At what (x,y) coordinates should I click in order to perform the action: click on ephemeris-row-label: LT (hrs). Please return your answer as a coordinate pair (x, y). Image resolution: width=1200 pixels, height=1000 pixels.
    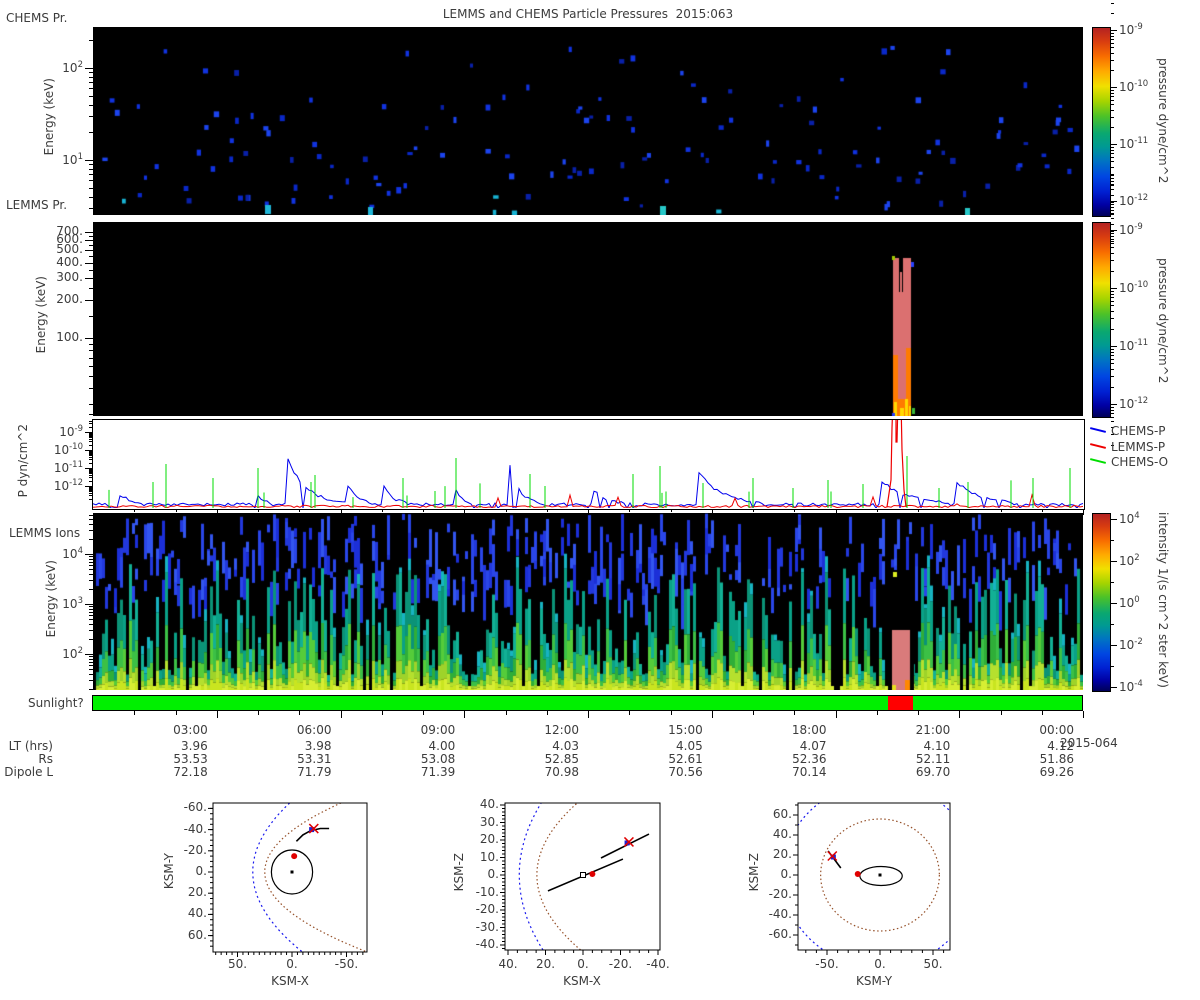
    Looking at the image, I should click on (30, 746).